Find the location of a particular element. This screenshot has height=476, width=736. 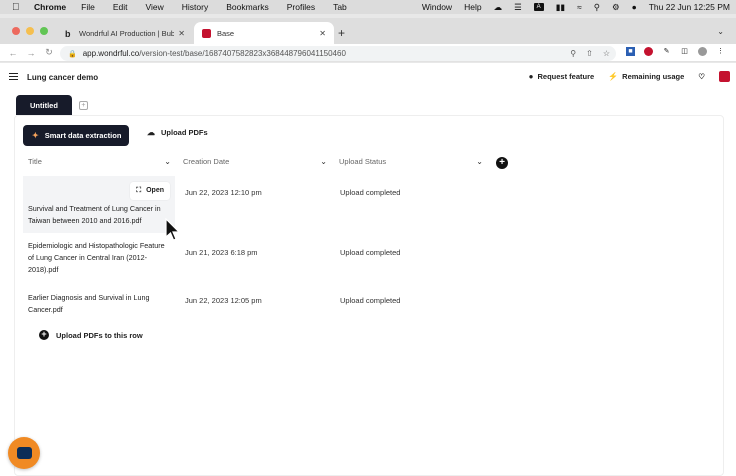

column-header-label: Upload Status is located at coordinates (363, 161).